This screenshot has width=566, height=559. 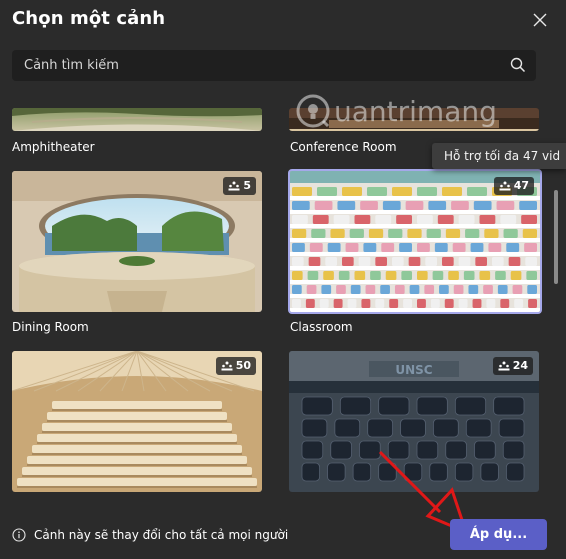 What do you see at coordinates (518, 65) in the screenshot?
I see `search-icon` at bounding box center [518, 65].